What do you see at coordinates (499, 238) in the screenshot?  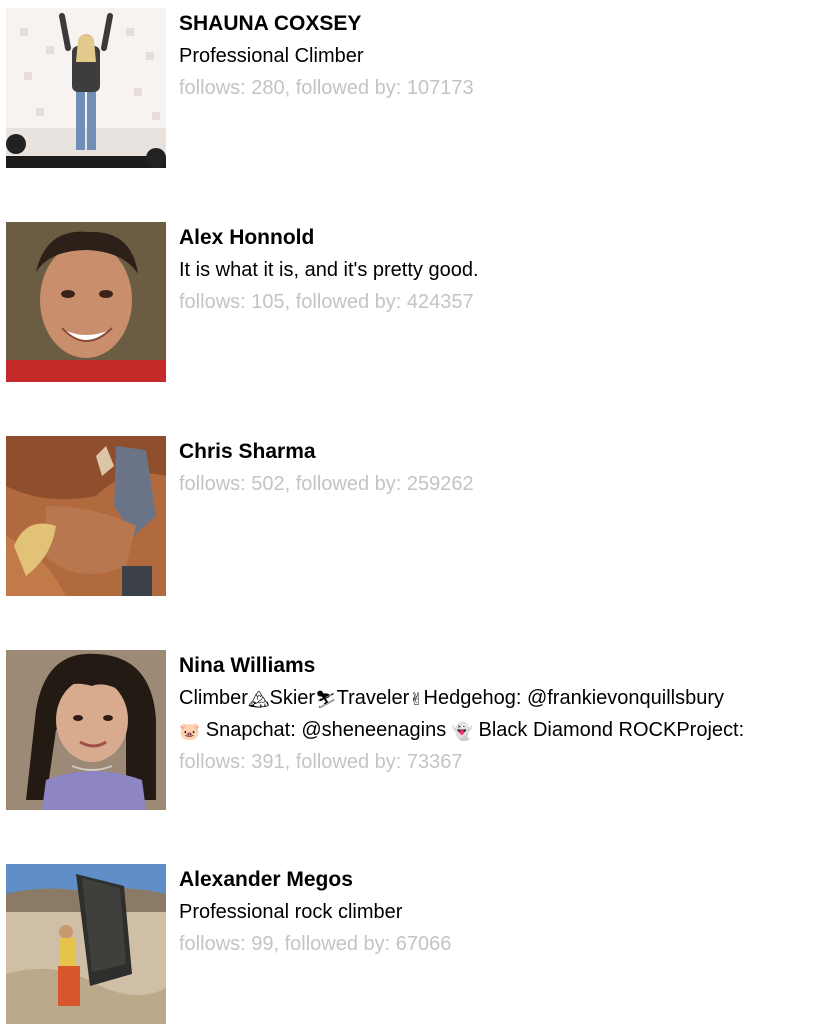 I see `profile-name: Alex Honnold` at bounding box center [499, 238].